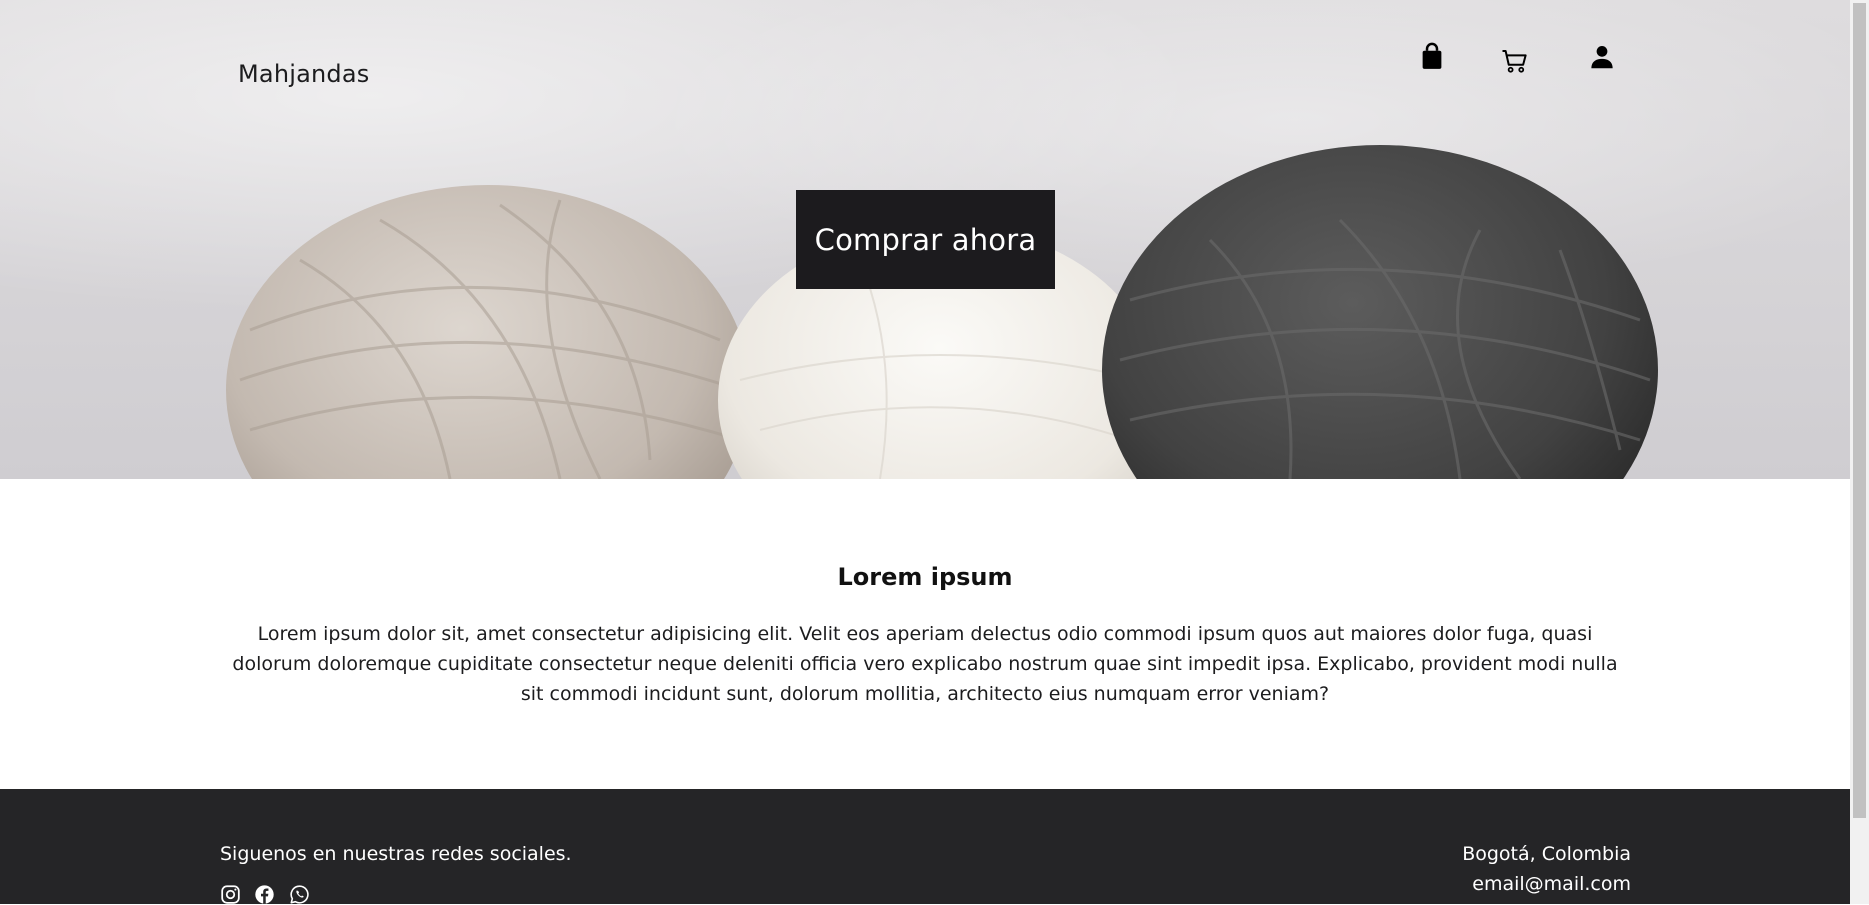 The width and height of the screenshot is (1869, 905). Describe the element at coordinates (1859, 410) in the screenshot. I see `scrollbar-thumb` at that location.